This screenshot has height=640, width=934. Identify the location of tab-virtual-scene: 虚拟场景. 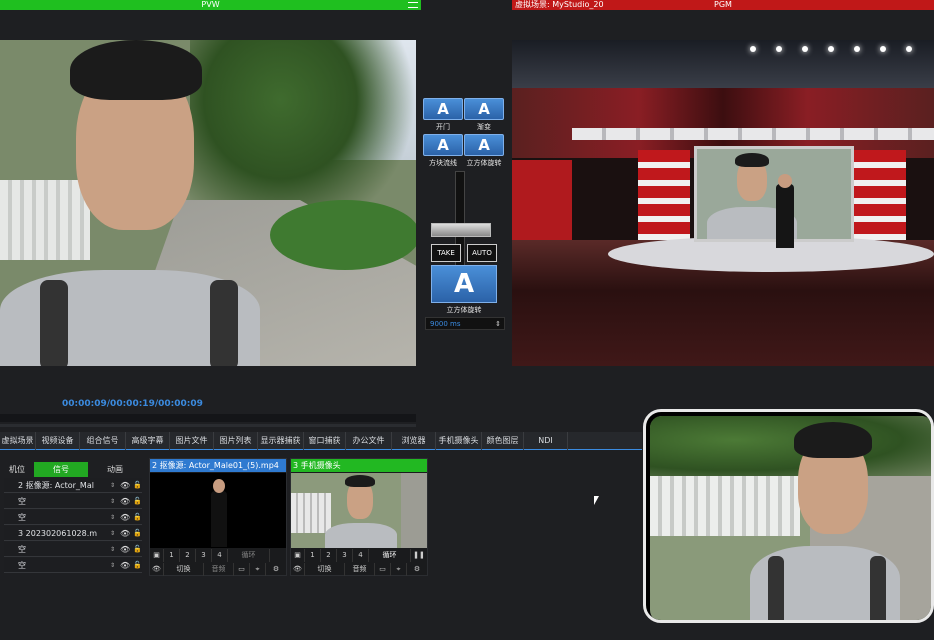
(18, 441).